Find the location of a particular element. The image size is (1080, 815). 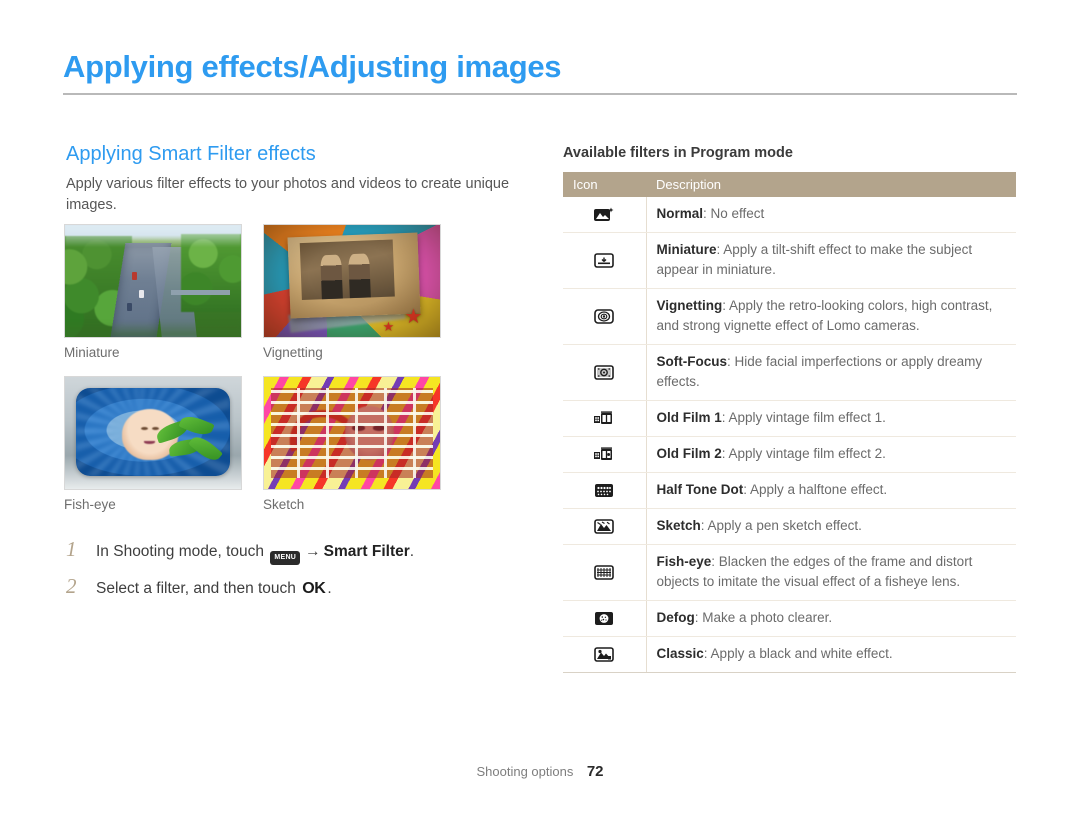

vignetting-artwork: ★ ★ is located at coordinates (352, 281).